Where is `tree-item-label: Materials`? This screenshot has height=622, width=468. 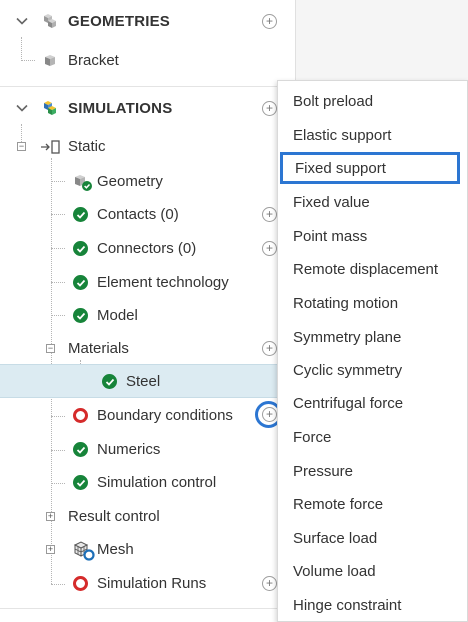 tree-item-label: Materials is located at coordinates (98, 348).